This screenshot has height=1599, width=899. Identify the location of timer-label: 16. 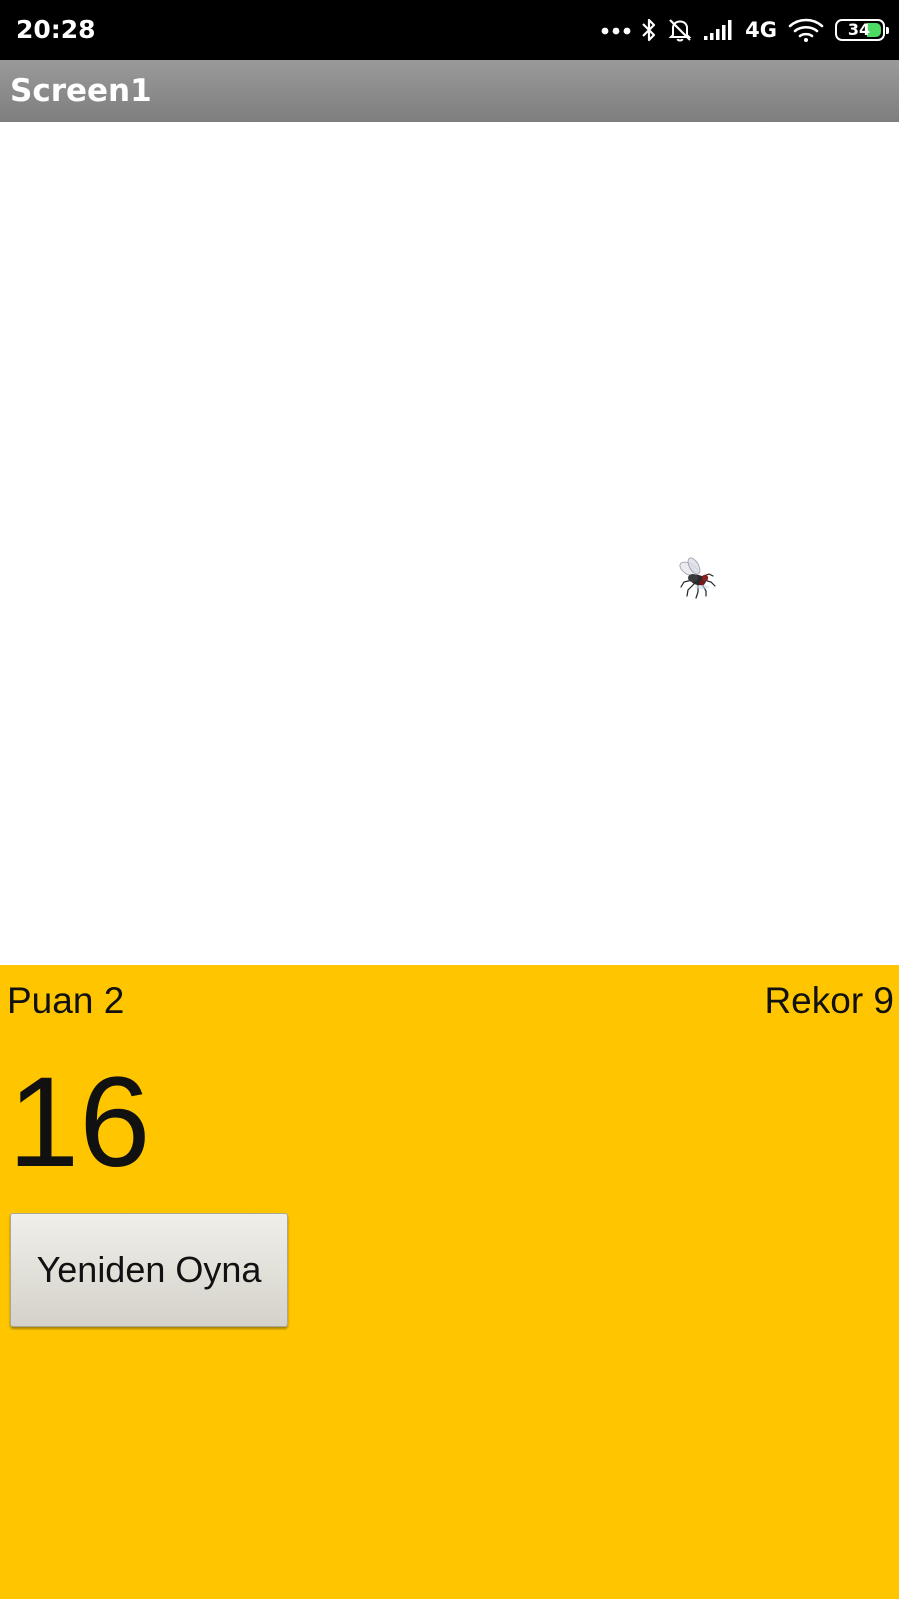
(79, 1122).